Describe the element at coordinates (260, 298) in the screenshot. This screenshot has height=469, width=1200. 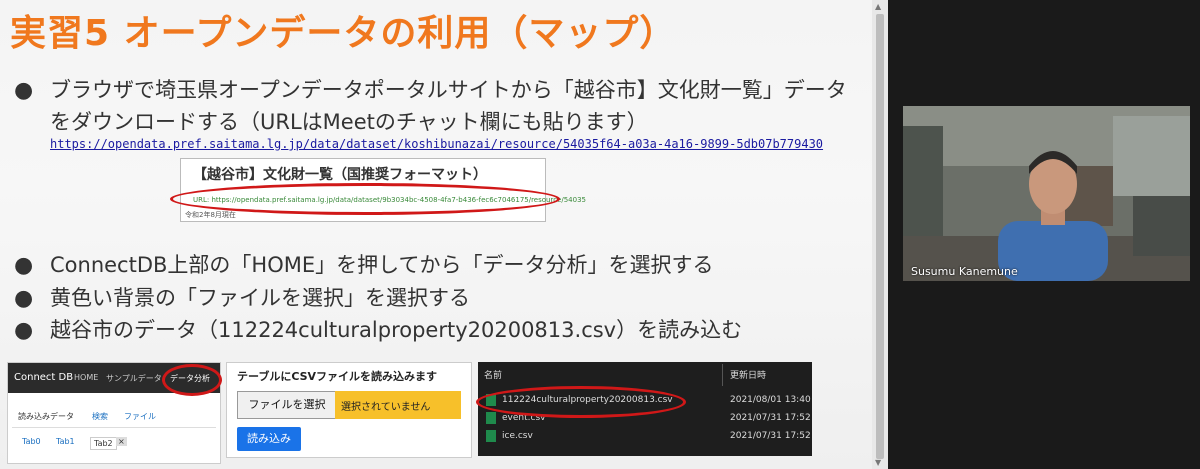
I see `bullet-3: 黄色い背景の「ファイルを選択」を選択する` at that location.